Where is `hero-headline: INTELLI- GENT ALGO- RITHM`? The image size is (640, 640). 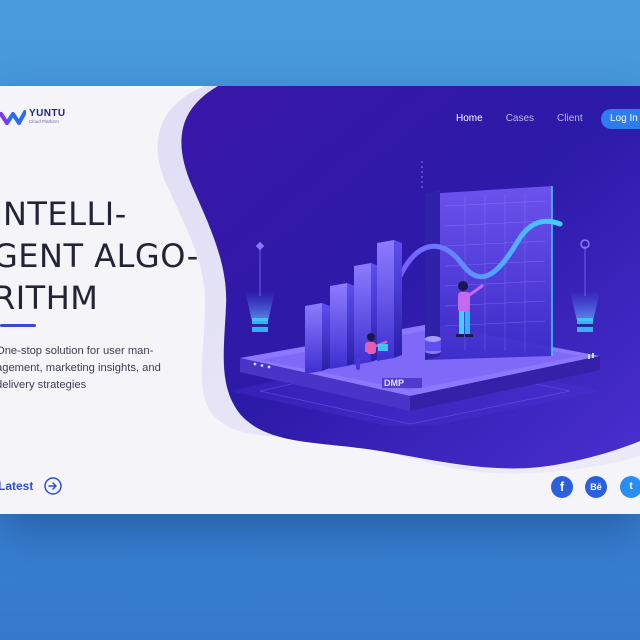
hero-headline: INTELLI- GENT ALGO- RITHM is located at coordinates (99, 256).